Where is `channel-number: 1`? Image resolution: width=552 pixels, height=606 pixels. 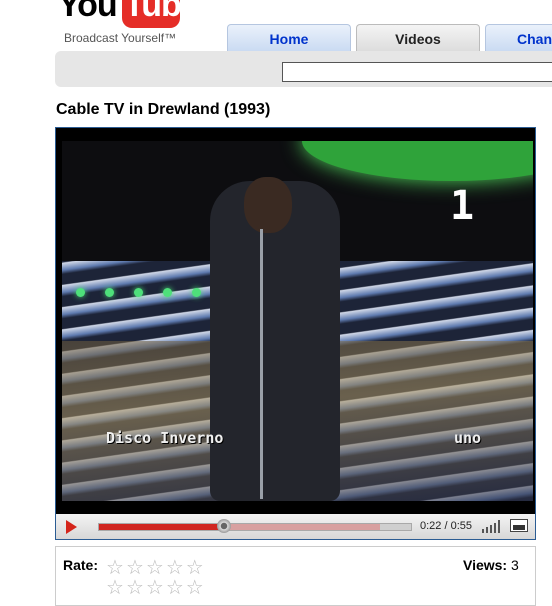
channel-number: 1 is located at coordinates (462, 206).